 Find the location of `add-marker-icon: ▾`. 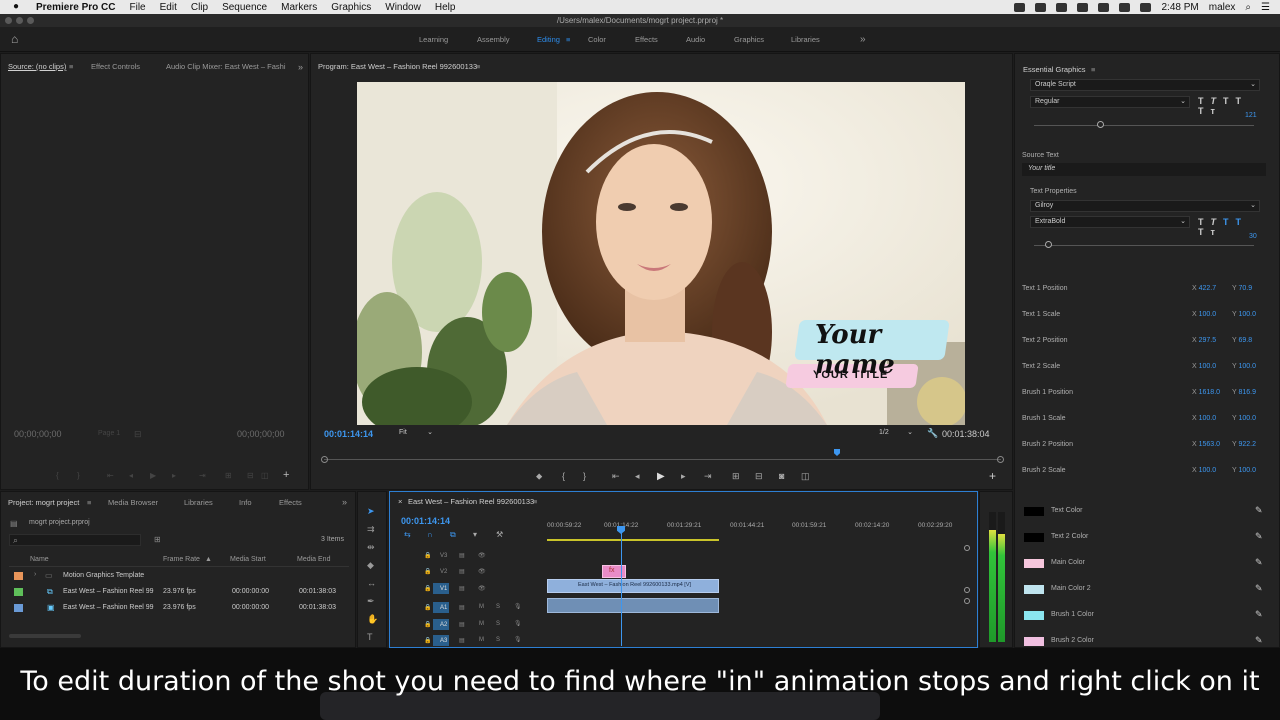

add-marker-icon: ▾ is located at coordinates (475, 534).